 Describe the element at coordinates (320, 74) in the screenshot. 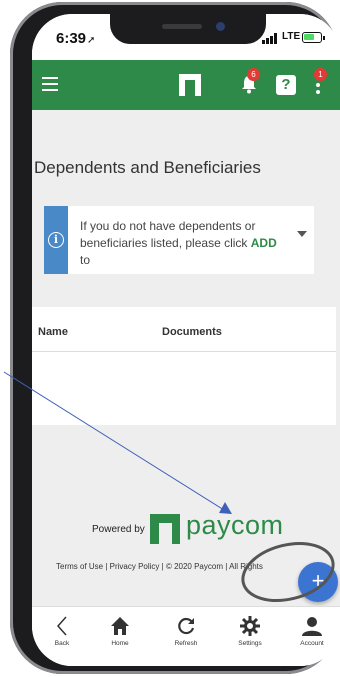

I see `more-options-badge: 1` at that location.